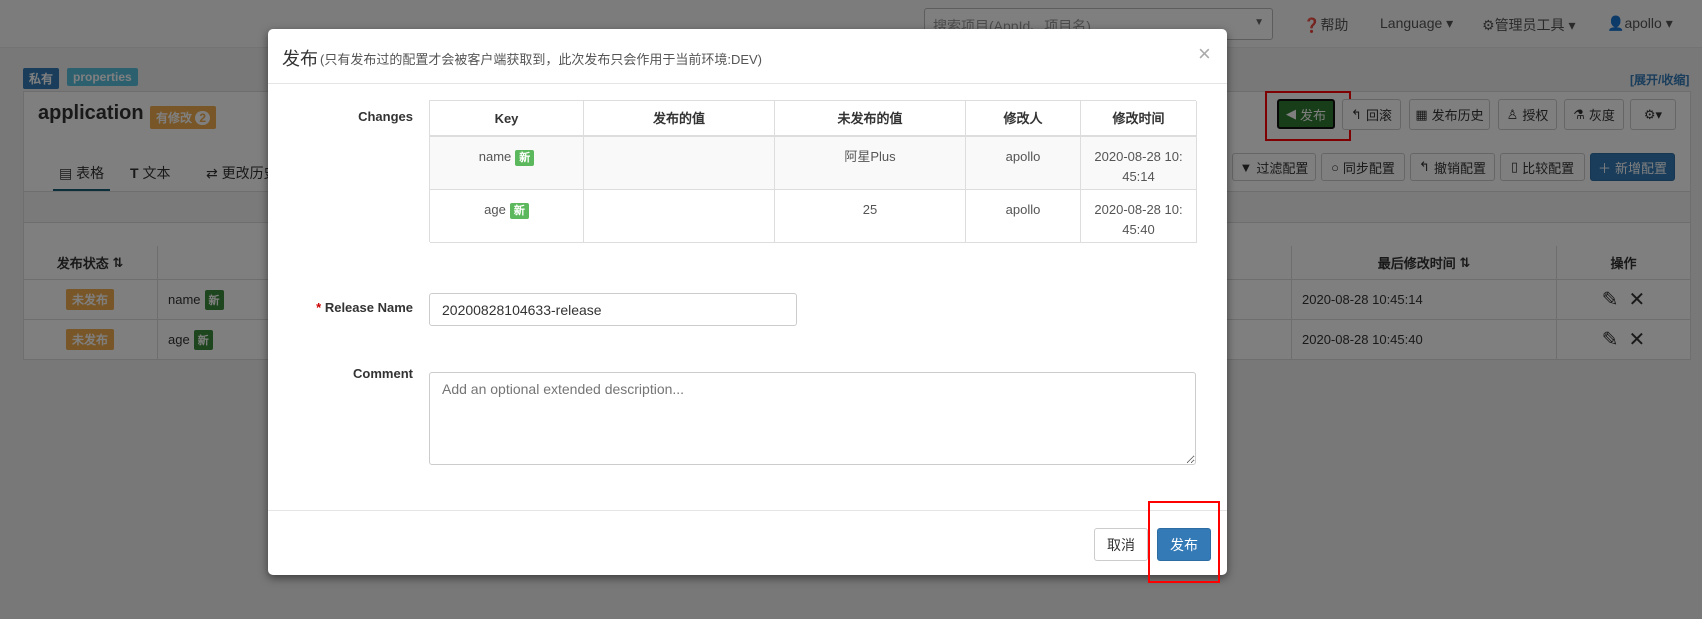 The width and height of the screenshot is (1702, 619). What do you see at coordinates (613, 309) in the screenshot?
I see `release-name-input` at bounding box center [613, 309].